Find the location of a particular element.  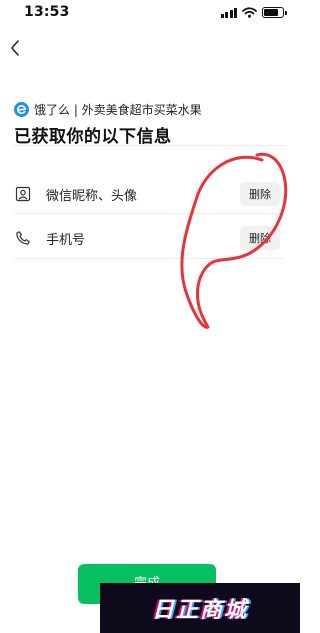

signal-icon is located at coordinates (228, 12).